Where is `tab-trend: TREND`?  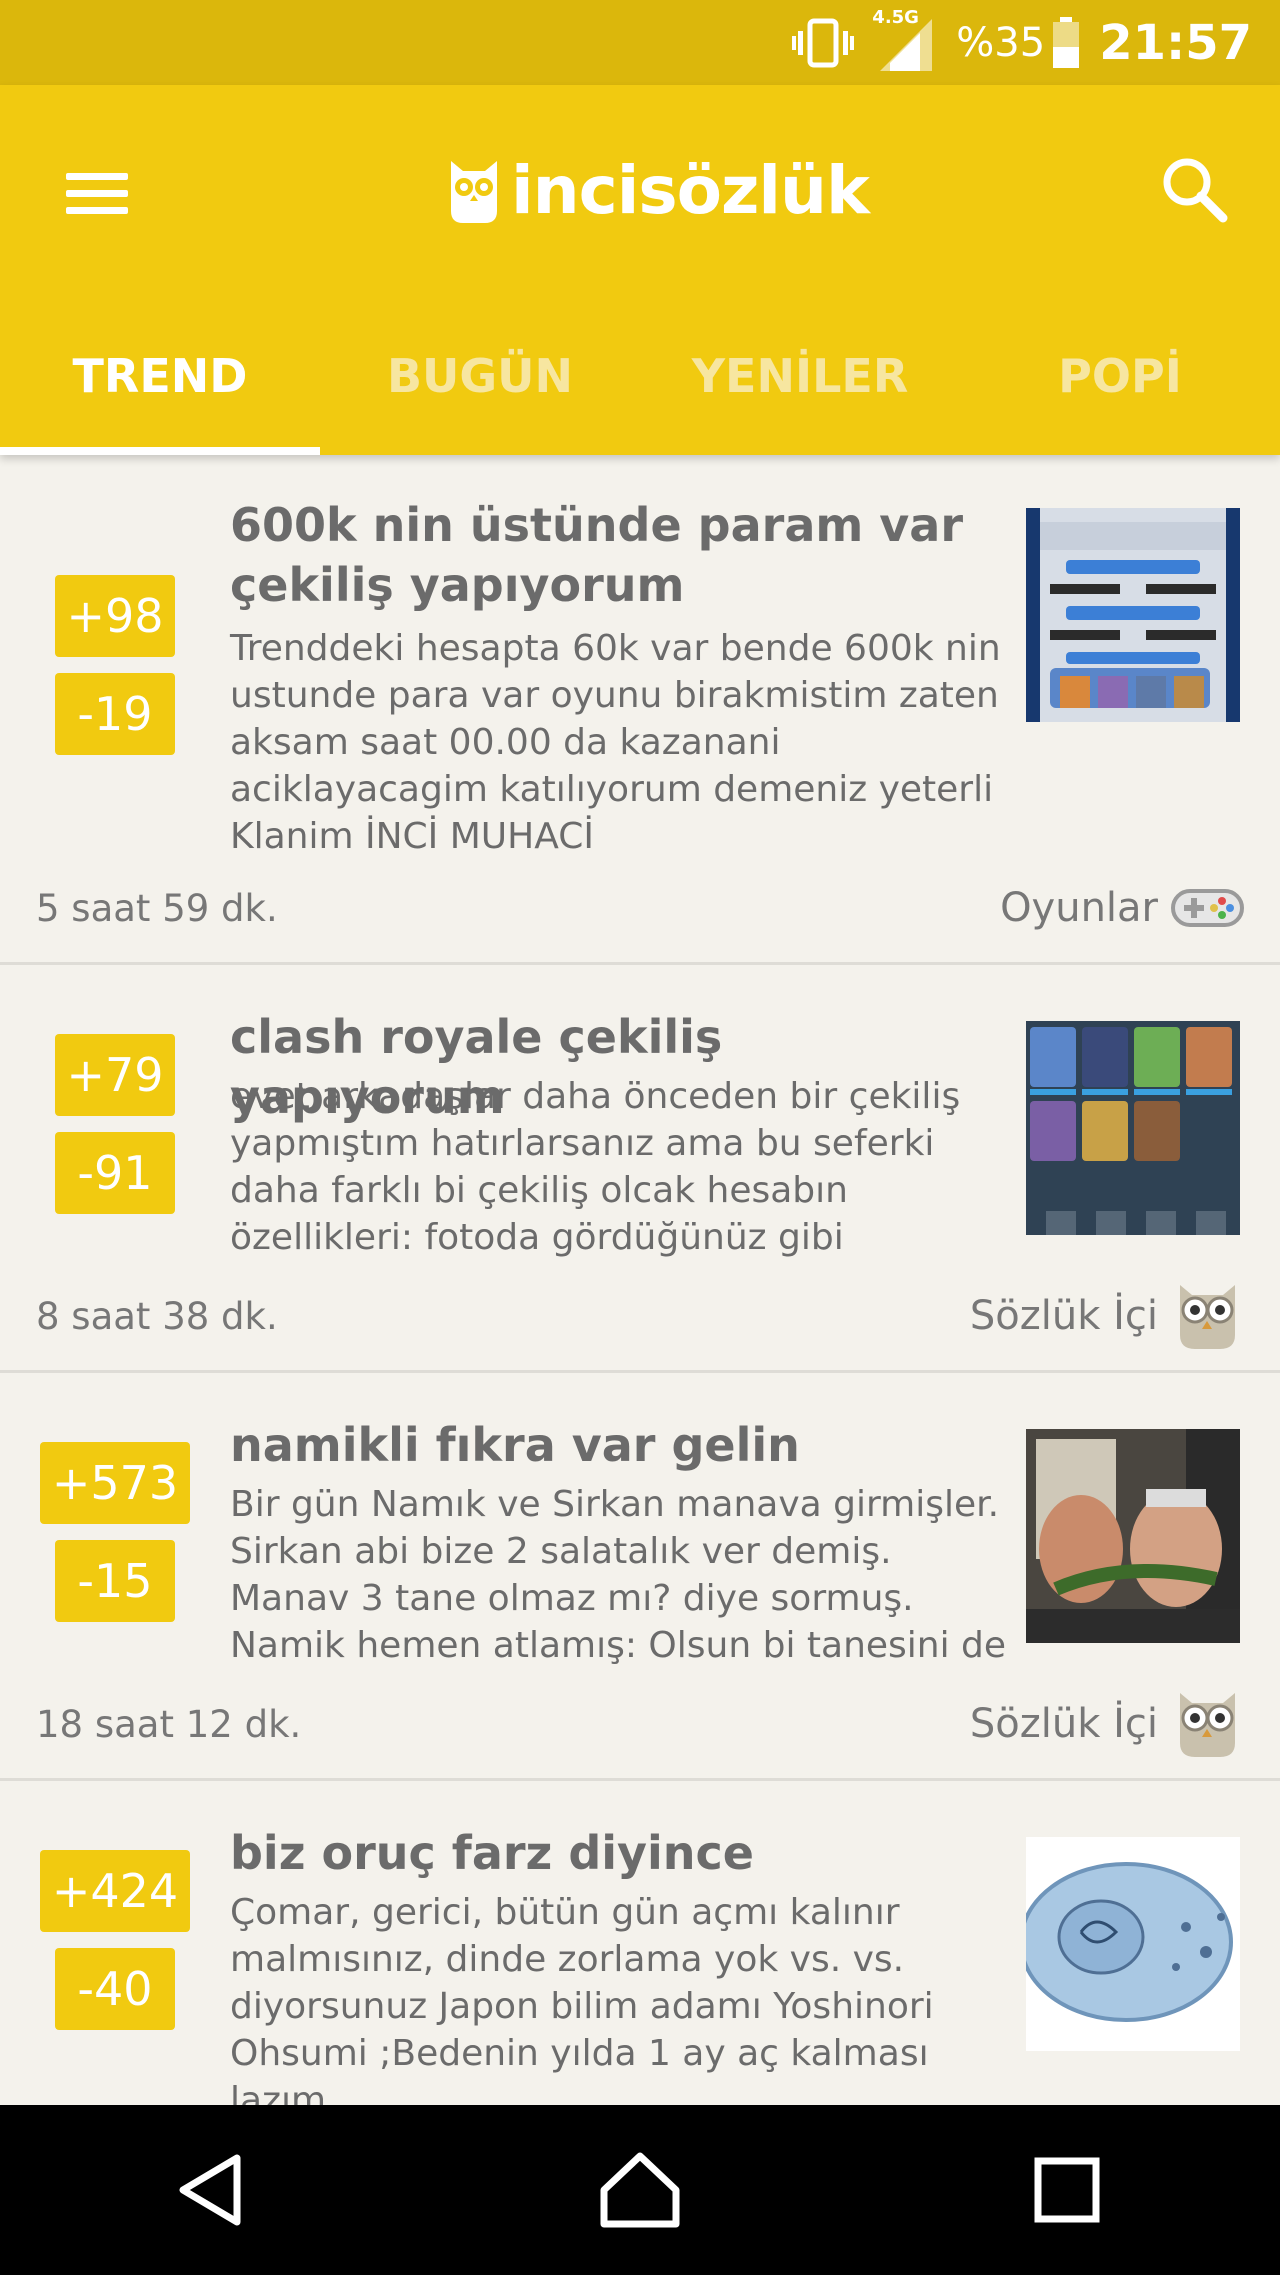
tab-trend: TREND is located at coordinates (160, 386).